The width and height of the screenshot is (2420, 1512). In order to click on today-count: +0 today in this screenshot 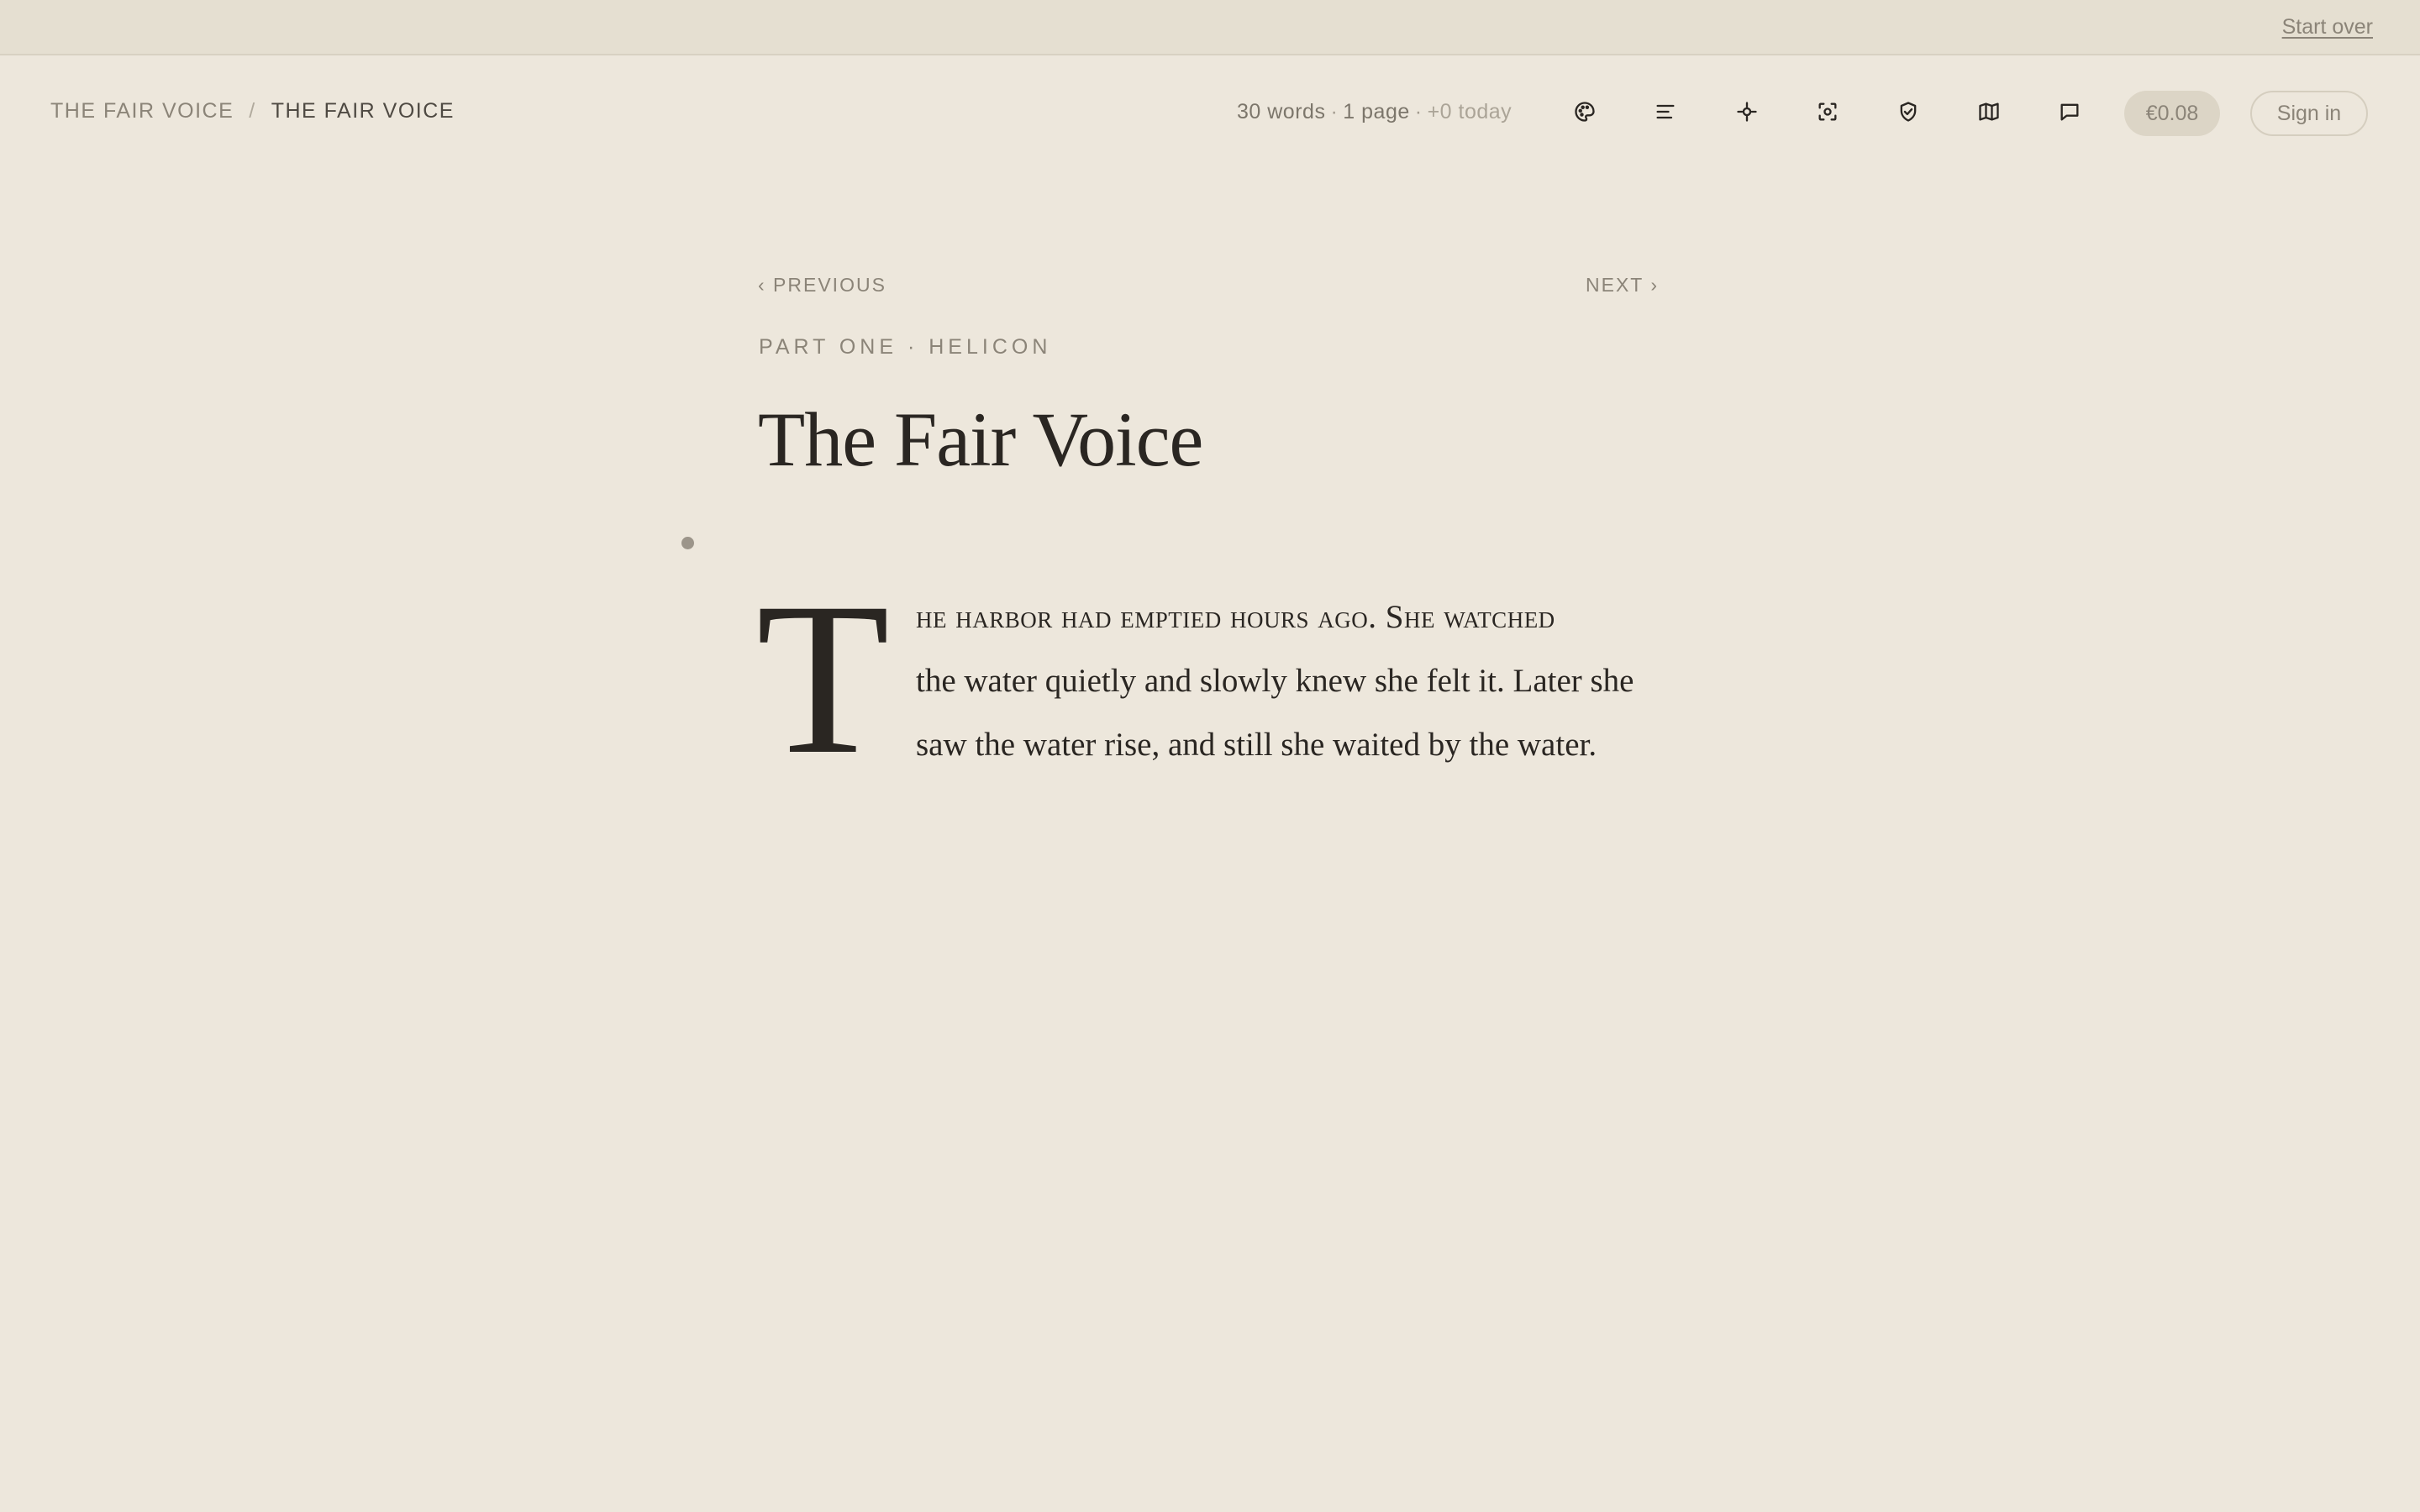, I will do `click(1469, 111)`.